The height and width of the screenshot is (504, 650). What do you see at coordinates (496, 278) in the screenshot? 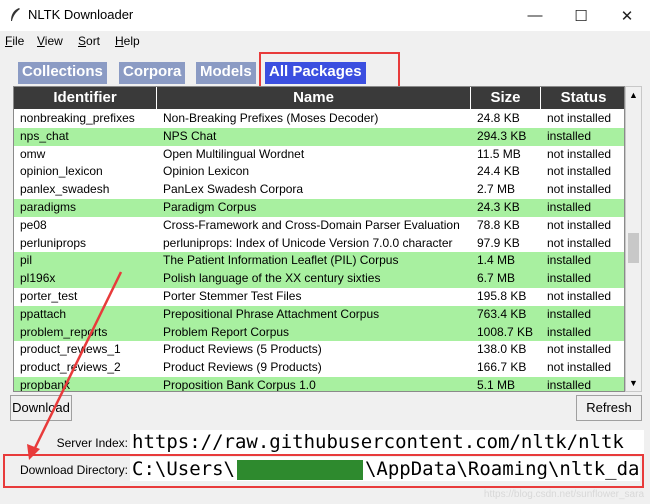
I see `cell-size: 6.7 MB` at bounding box center [496, 278].